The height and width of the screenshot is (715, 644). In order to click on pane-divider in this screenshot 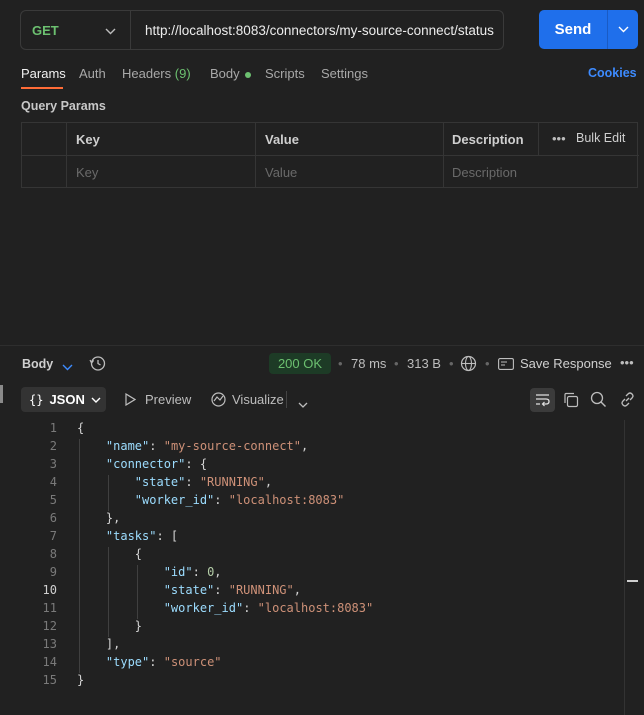, I will do `click(322, 345)`.